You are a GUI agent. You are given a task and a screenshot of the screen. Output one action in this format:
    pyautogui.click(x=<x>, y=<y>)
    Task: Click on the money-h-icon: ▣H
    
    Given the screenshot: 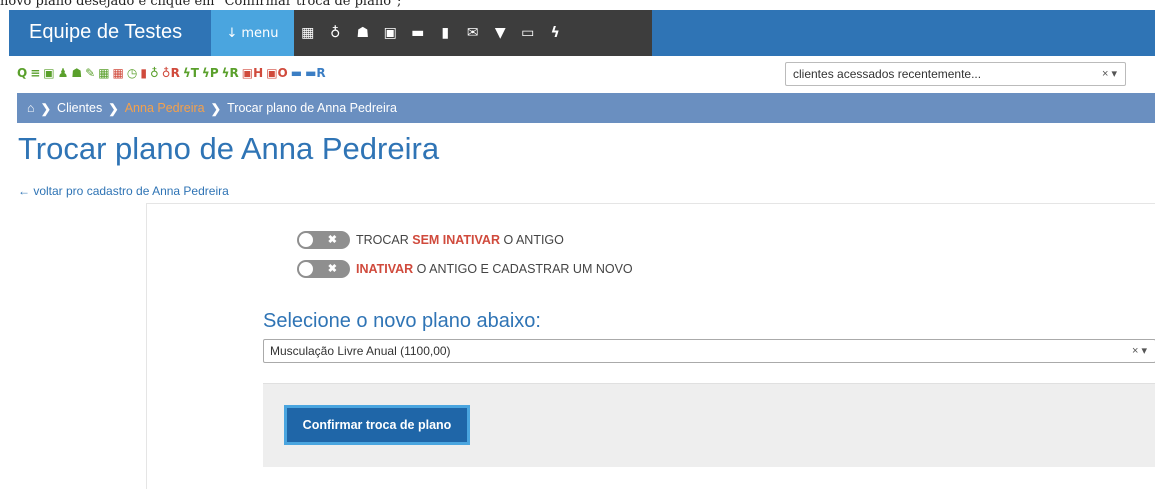 What is the action you would take?
    pyautogui.click(x=252, y=73)
    